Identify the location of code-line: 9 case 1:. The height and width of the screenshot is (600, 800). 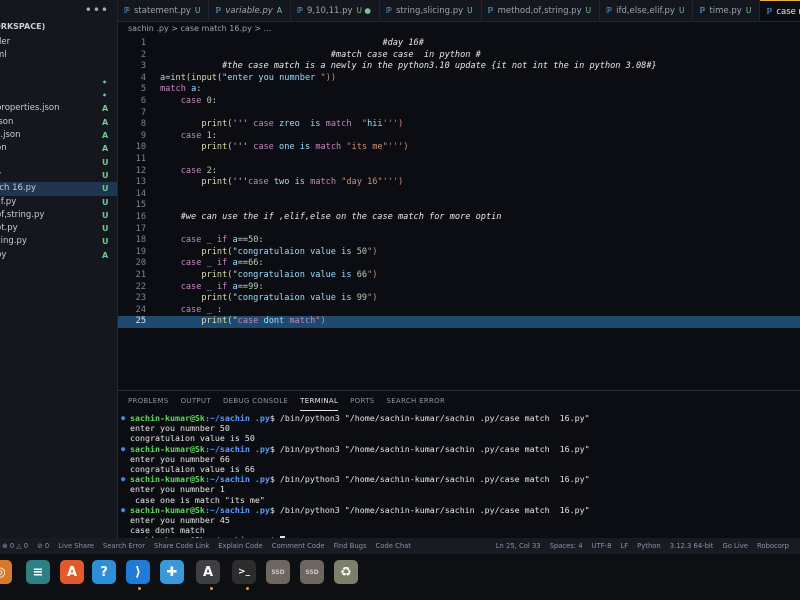
(459, 137).